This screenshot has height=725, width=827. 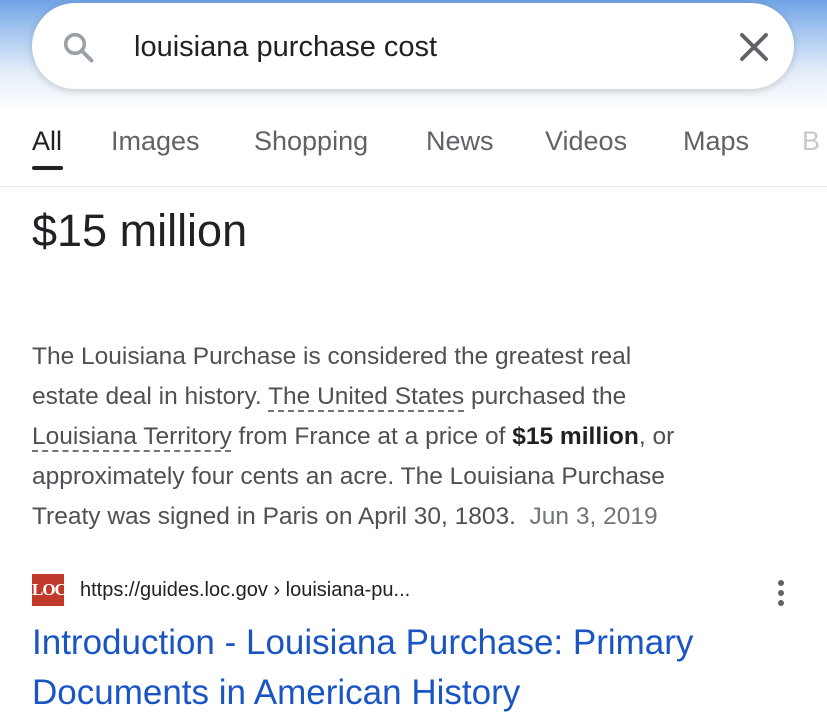 What do you see at coordinates (545, 396) in the screenshot?
I see `snippet-text: purchased the` at bounding box center [545, 396].